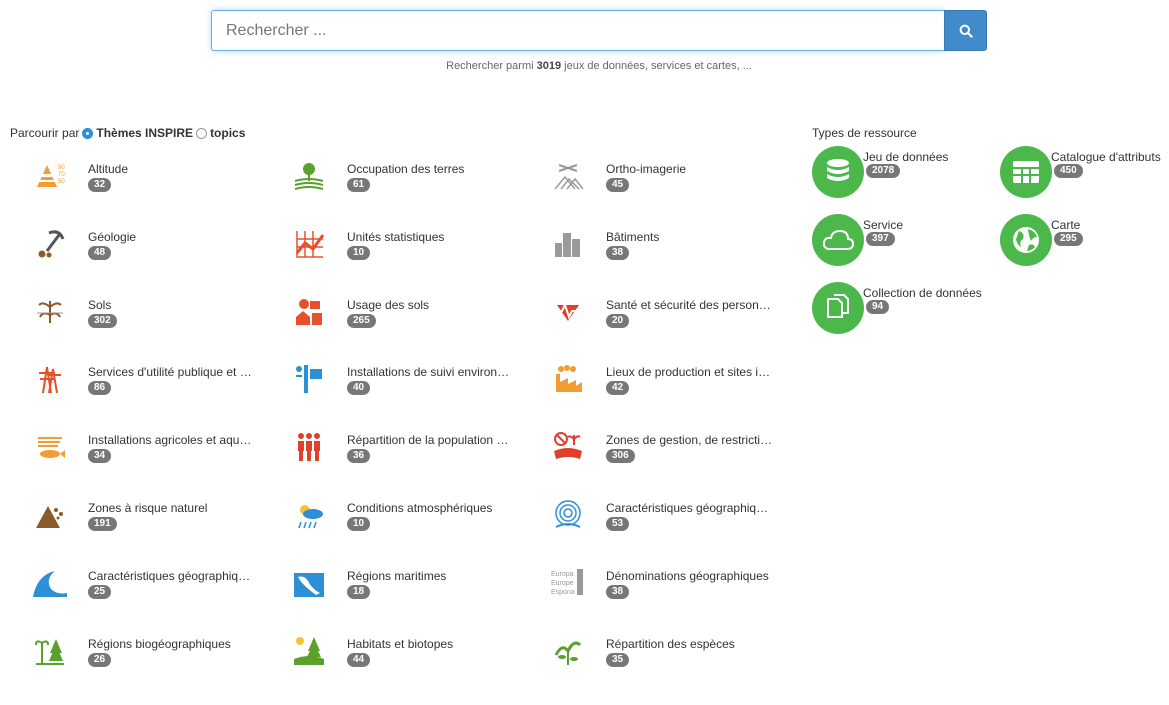  What do you see at coordinates (668, 245) in the screenshot?
I see `theme-item: Bâtiments 38` at bounding box center [668, 245].